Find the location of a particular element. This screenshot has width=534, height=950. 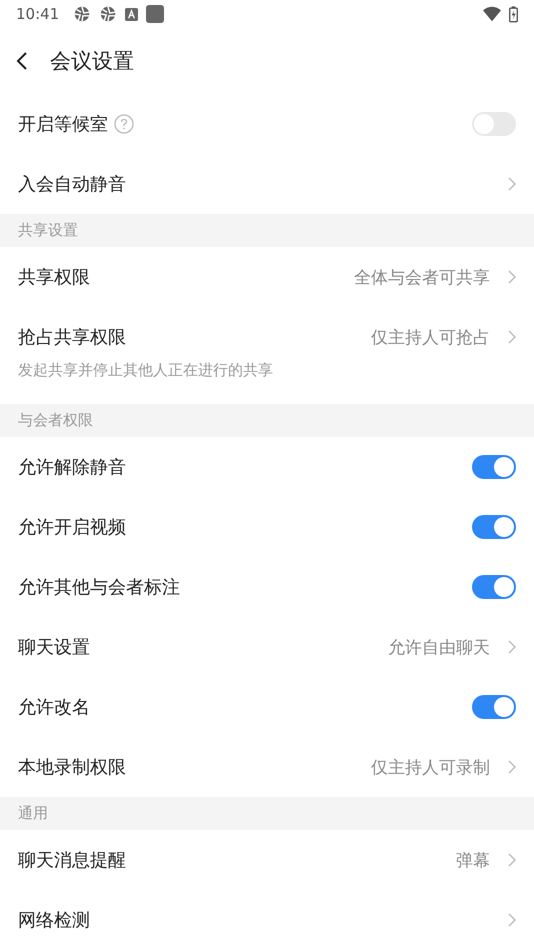

setting-label: 聊天消息提醒 is located at coordinates (72, 860).